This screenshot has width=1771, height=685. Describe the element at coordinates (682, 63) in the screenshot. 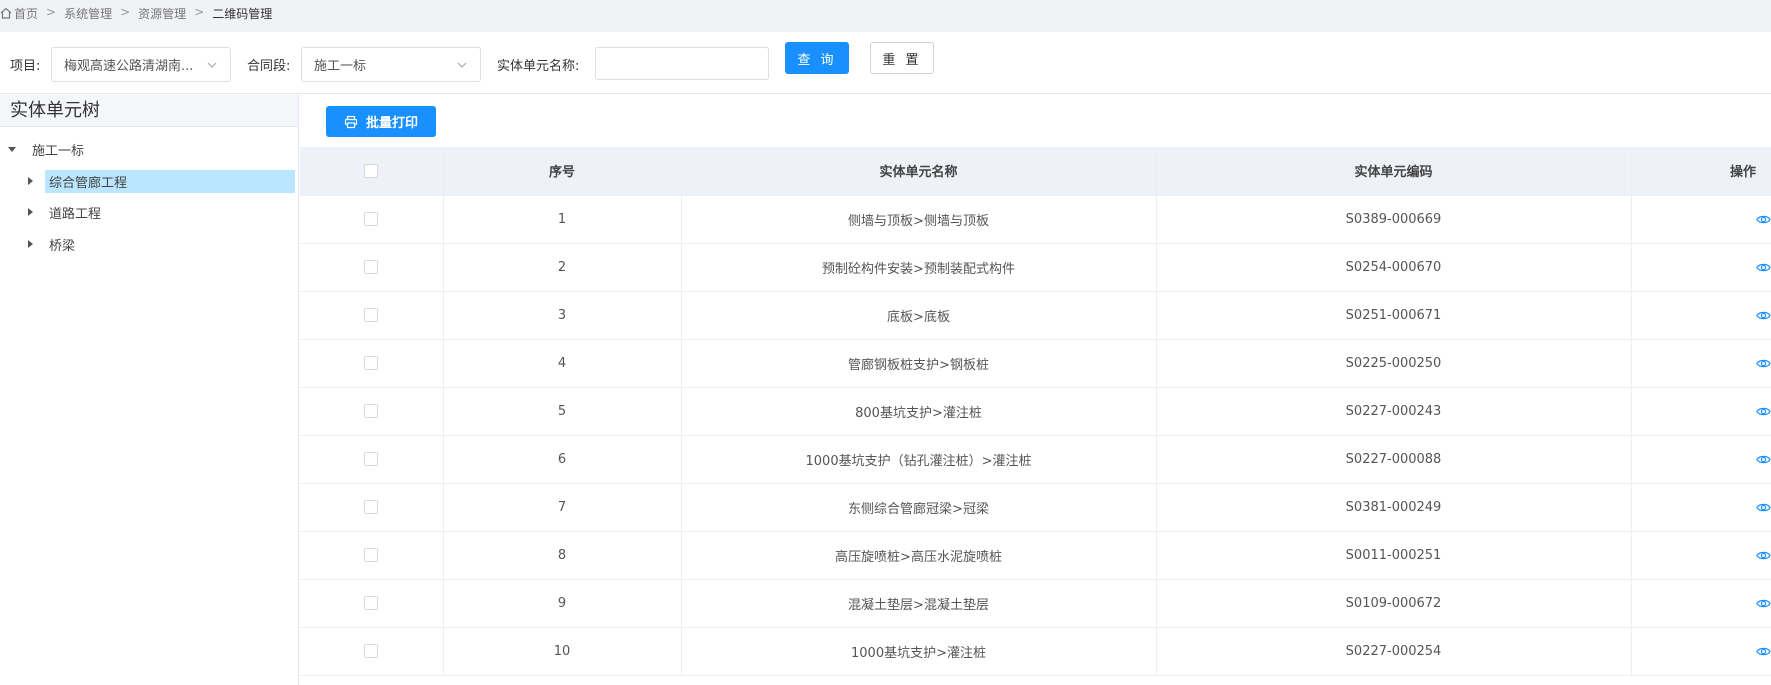

I see `unit-name-input` at that location.